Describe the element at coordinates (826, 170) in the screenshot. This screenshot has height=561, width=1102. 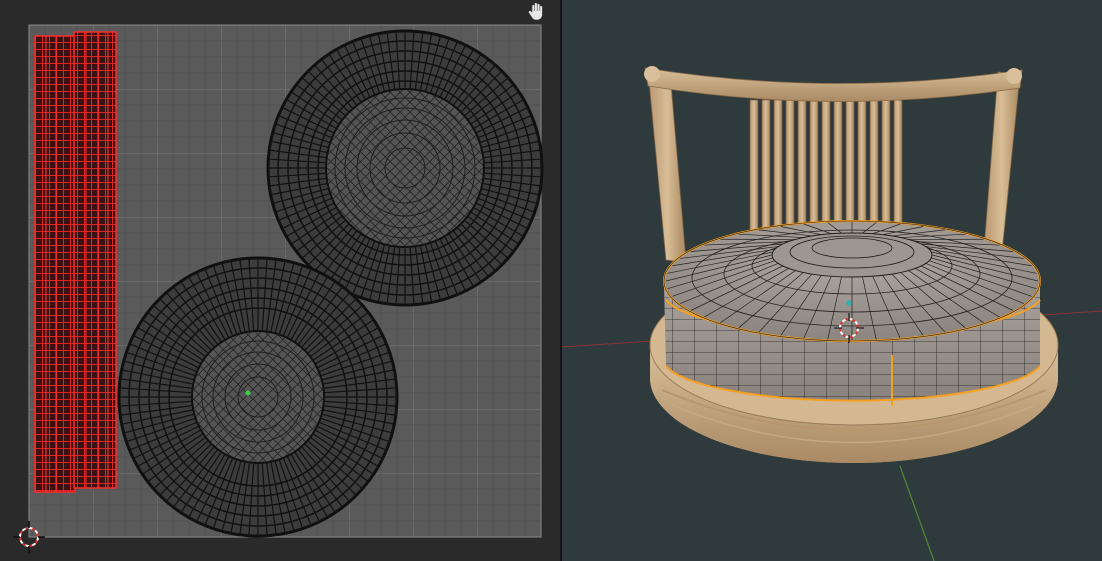
I see `chair-back-slats` at that location.